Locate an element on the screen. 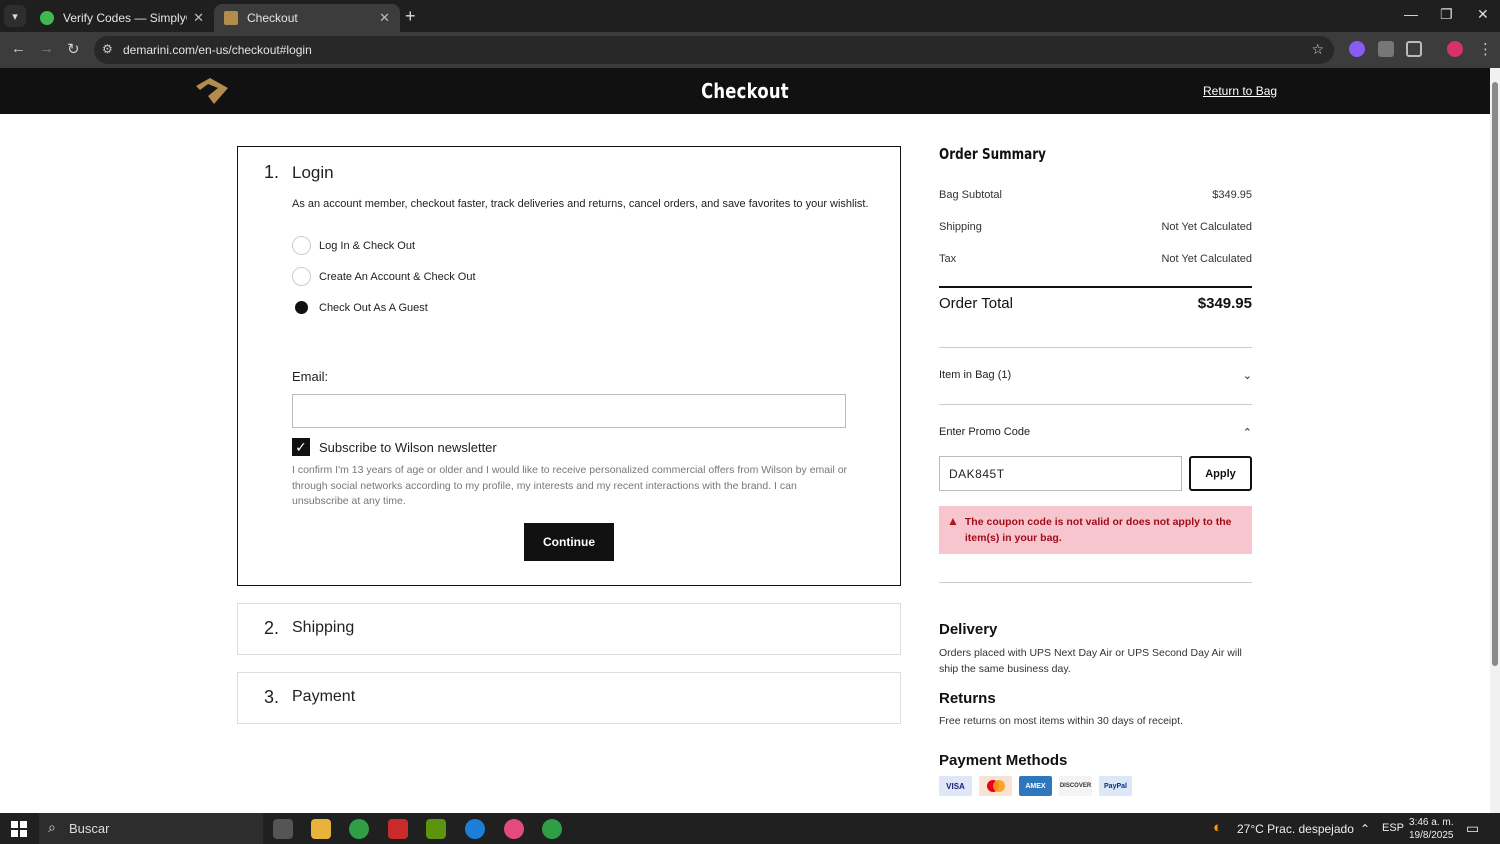 The width and height of the screenshot is (1500, 844). newsletter-checkbox-row: ✓ Subscribe to Wilson newsletter is located at coordinates (394, 447).